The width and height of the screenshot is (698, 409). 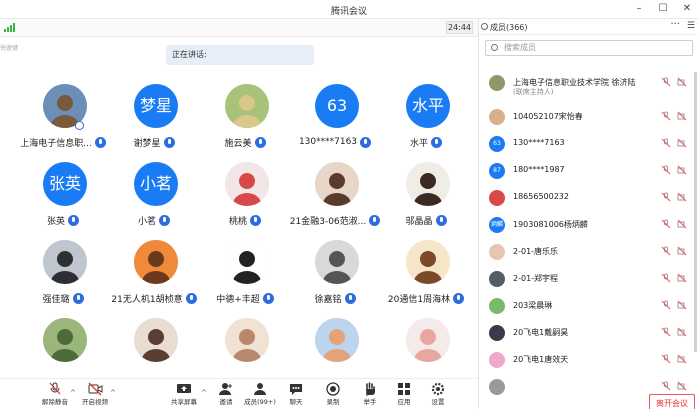 I want to click on participant-name: 施云美, so click(x=238, y=143).